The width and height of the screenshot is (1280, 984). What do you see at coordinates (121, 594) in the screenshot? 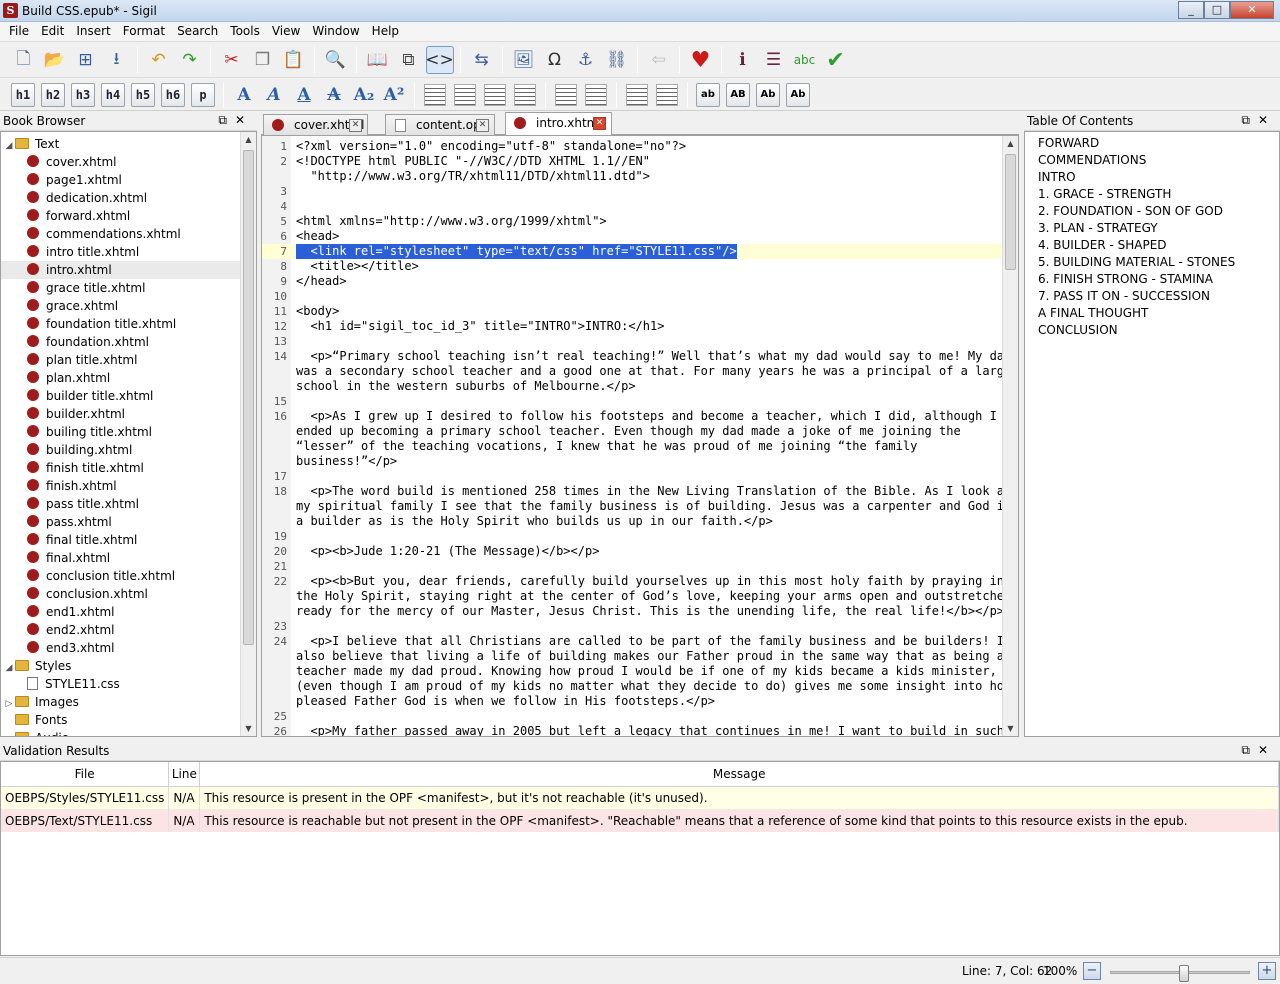
I see `file-item: conclusion.xhtml` at bounding box center [121, 594].